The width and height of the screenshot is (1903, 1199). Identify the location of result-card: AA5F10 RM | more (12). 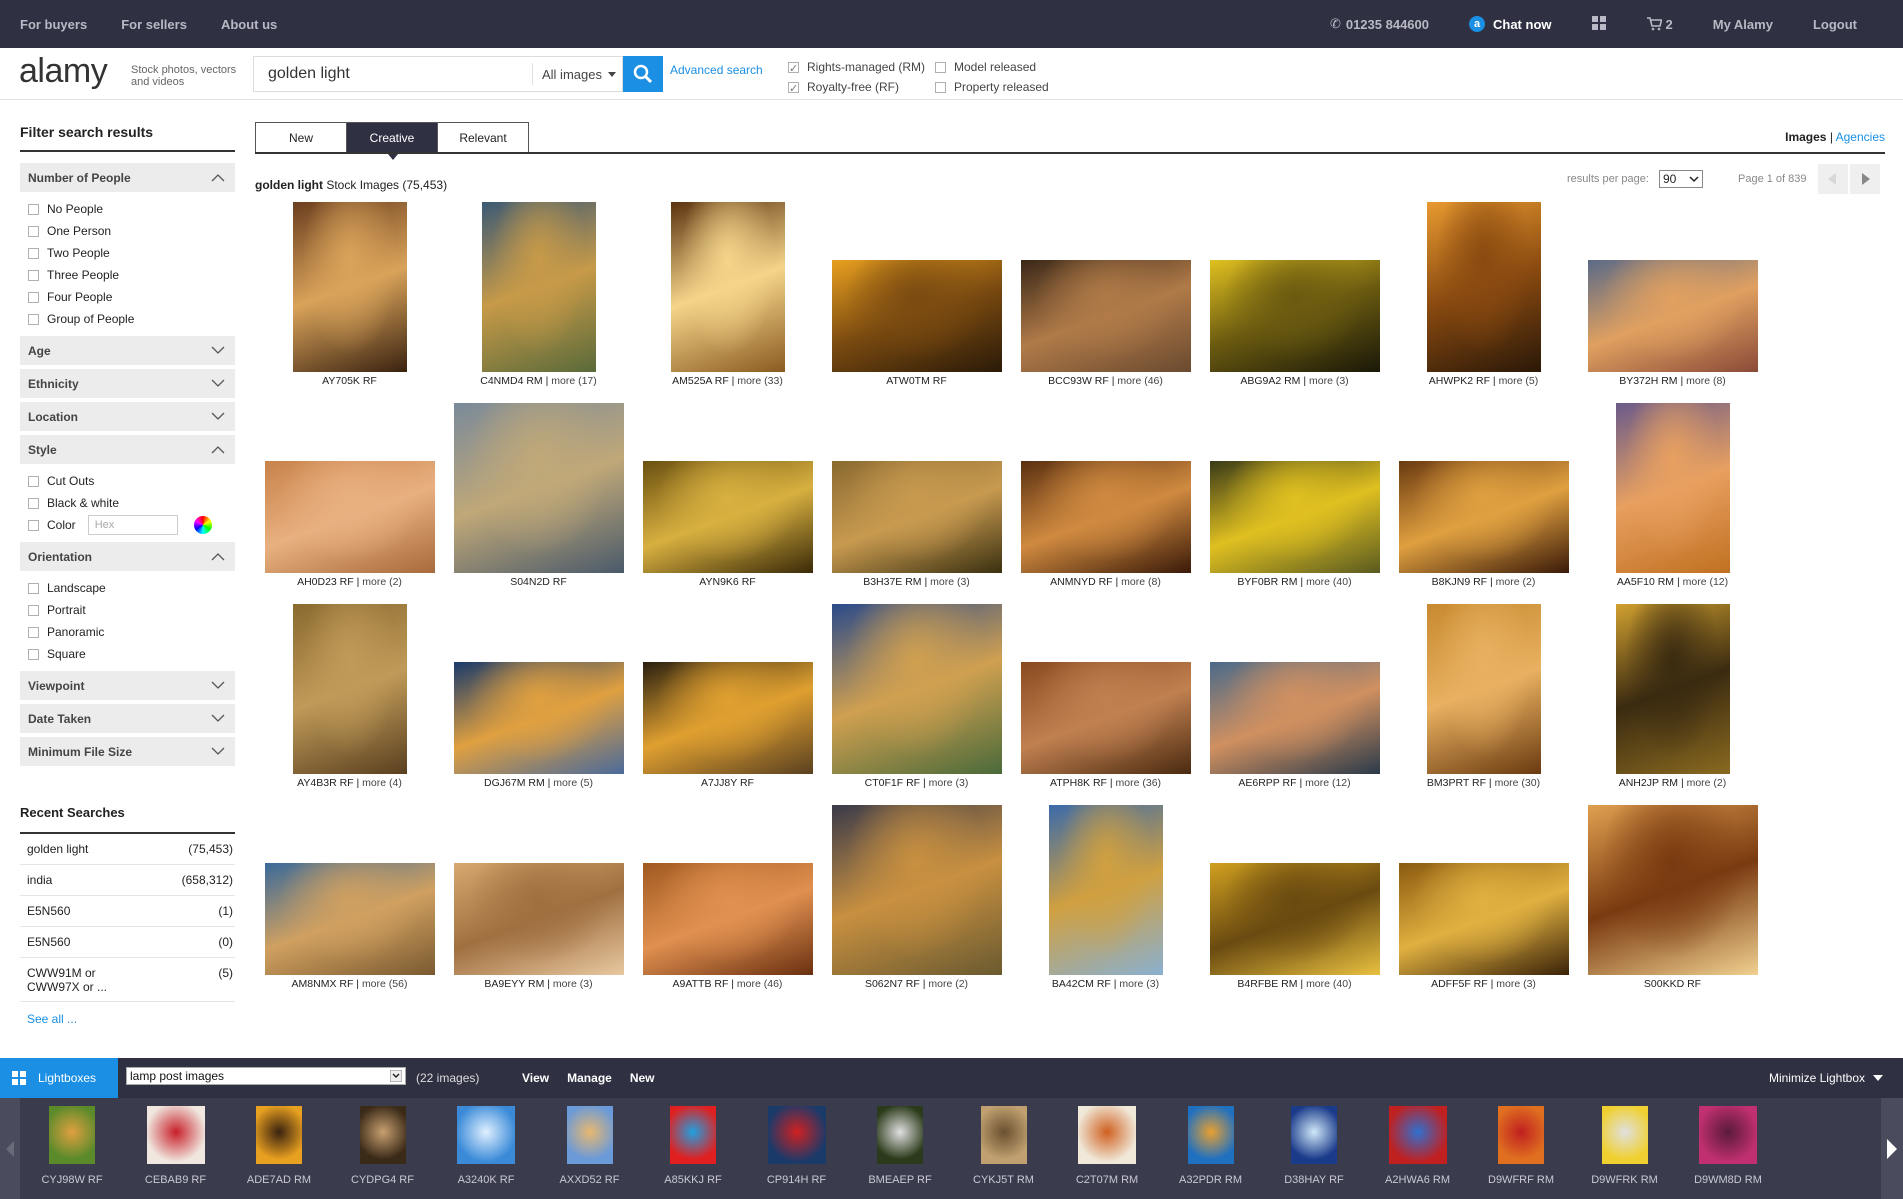
(1672, 501).